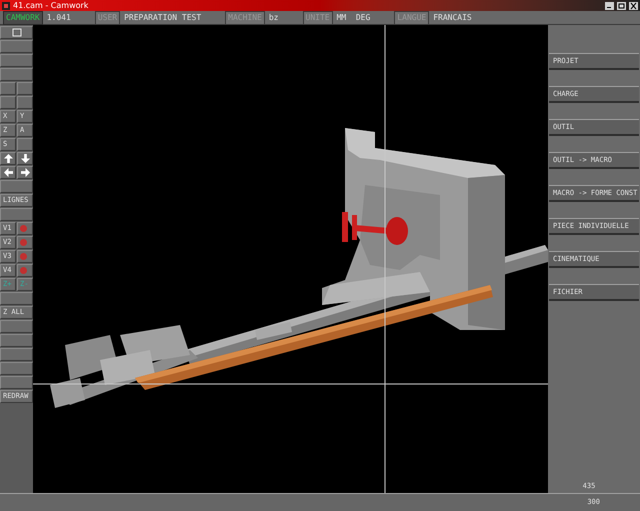 Image resolution: width=640 pixels, height=511 pixels. What do you see at coordinates (23, 17) in the screenshot?
I see `app-label: CAMWORK` at bounding box center [23, 17].